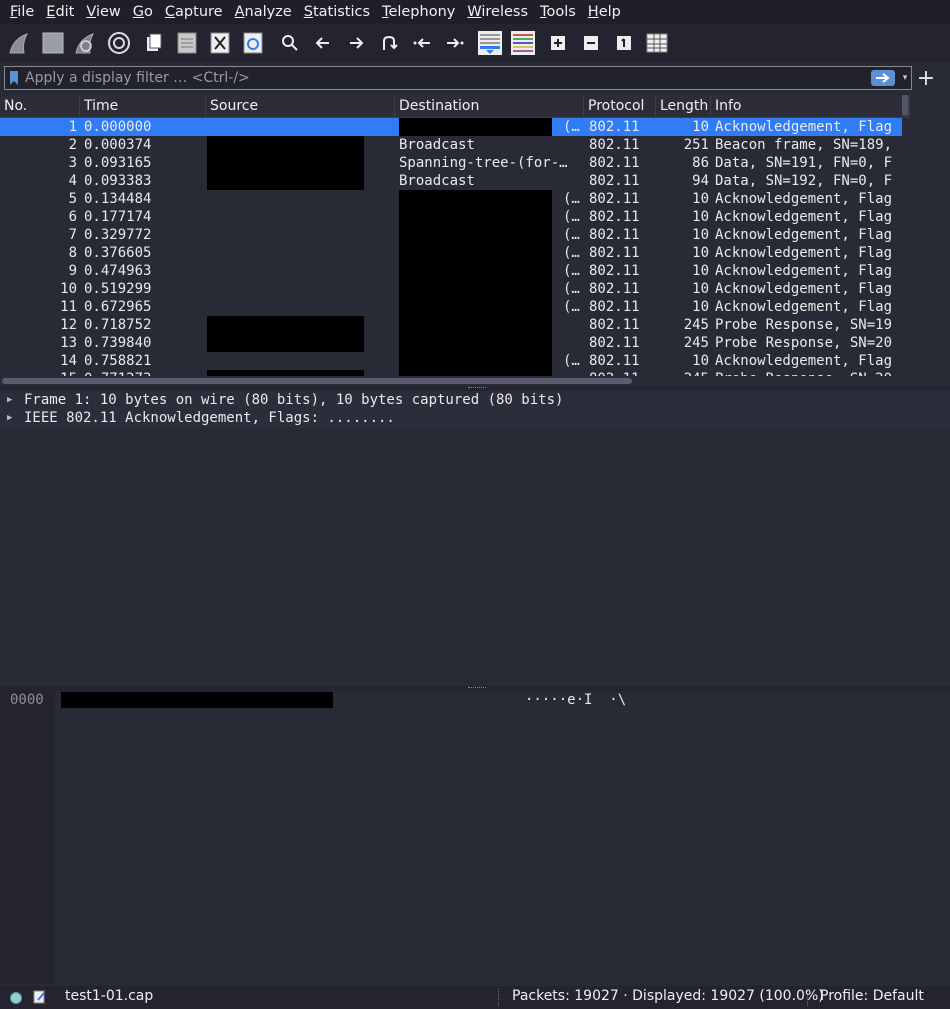 Image resolution: width=950 pixels, height=1009 pixels. Describe the element at coordinates (53, 43) in the screenshot. I see `stop-capture-icon` at that location.